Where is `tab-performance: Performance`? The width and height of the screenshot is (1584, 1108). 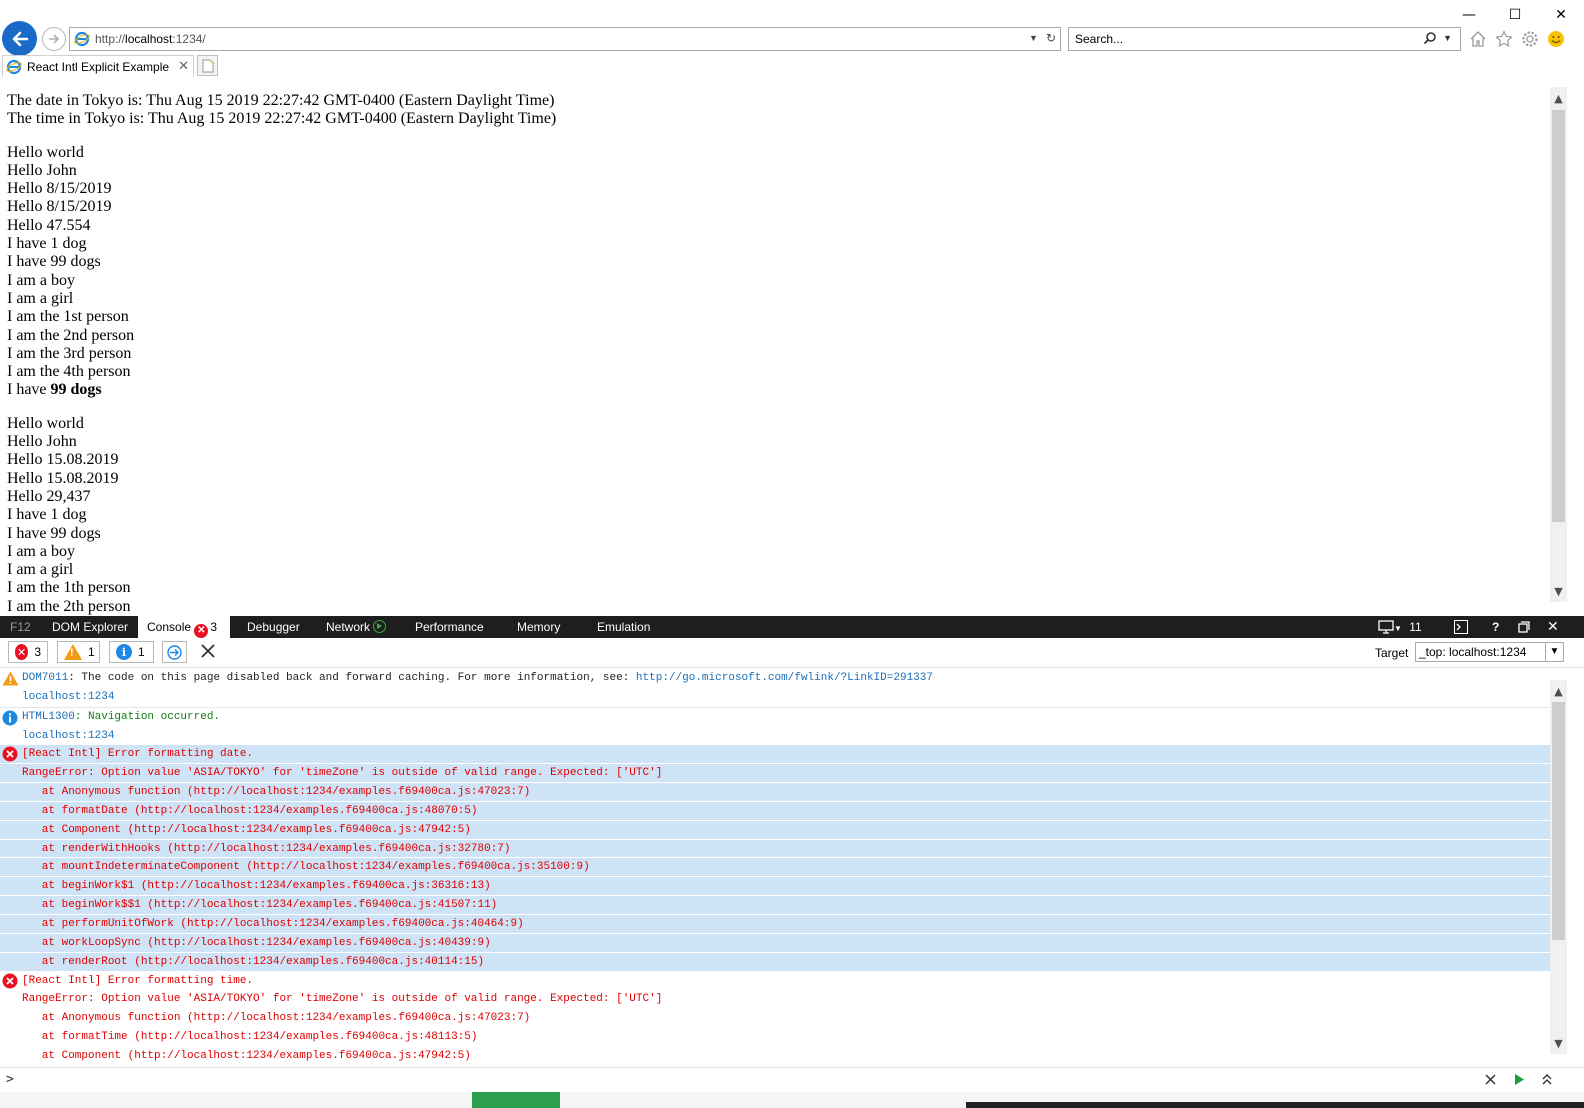
tab-performance: Performance is located at coordinates (449, 627).